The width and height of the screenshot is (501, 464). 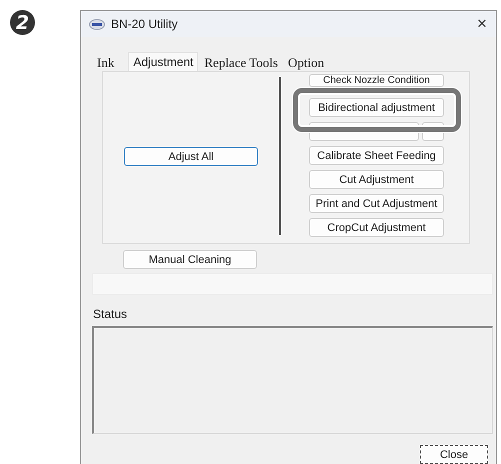 I want to click on window-title: BN-20 Utility, so click(x=145, y=24).